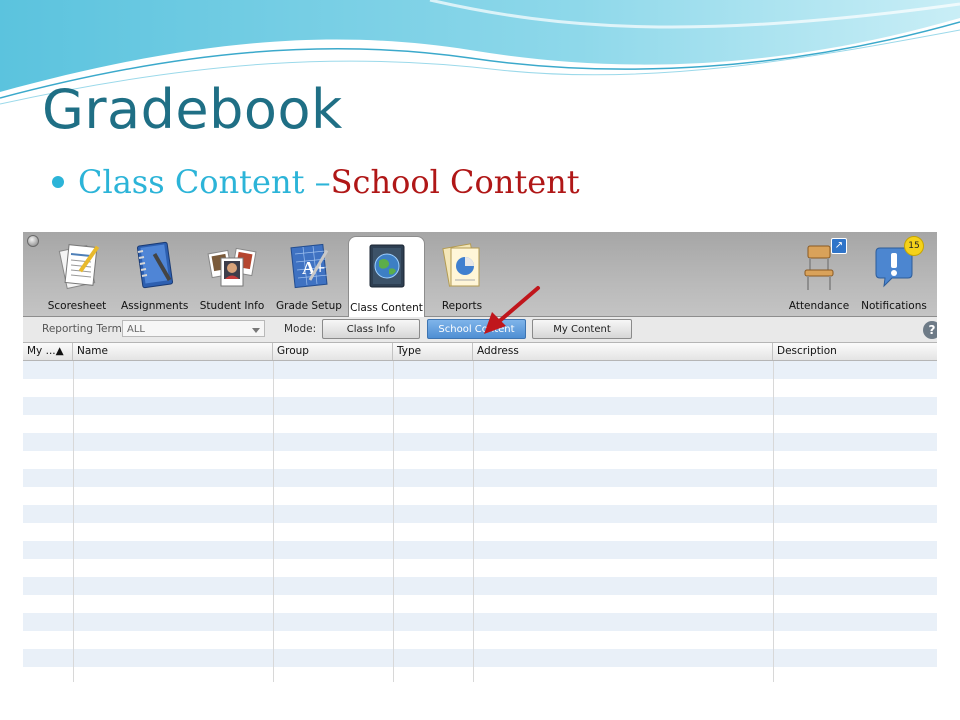 The width and height of the screenshot is (960, 720). I want to click on column-header-my: My ...▲, so click(48, 351).